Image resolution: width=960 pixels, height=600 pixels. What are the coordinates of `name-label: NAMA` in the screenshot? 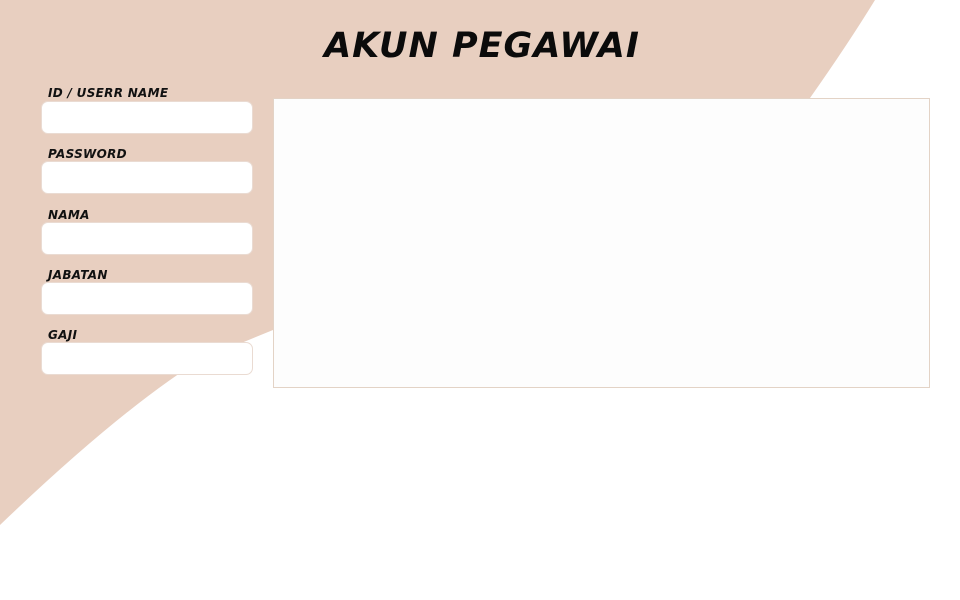 It's located at (69, 215).